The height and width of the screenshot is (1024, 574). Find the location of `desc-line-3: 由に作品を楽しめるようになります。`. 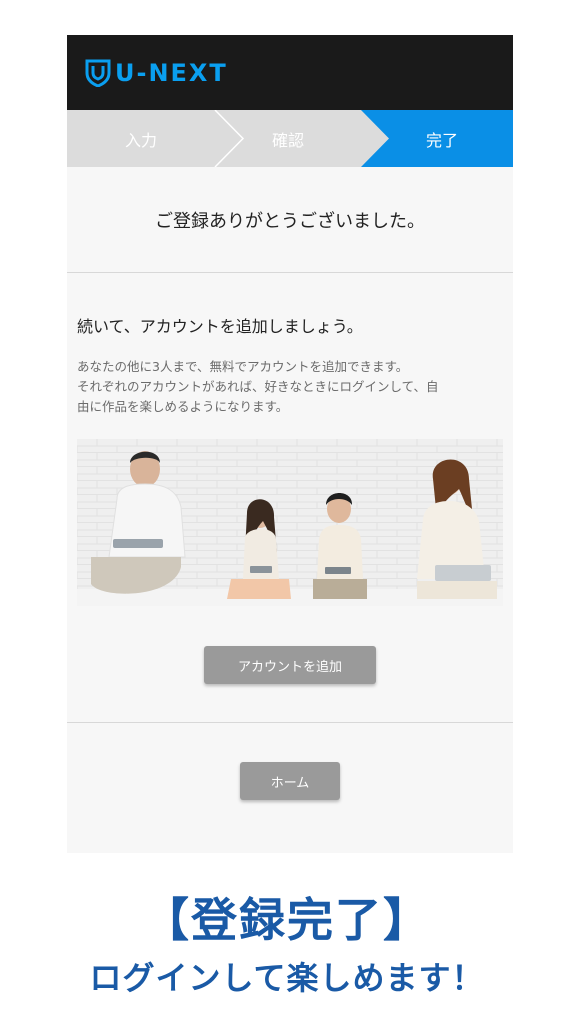

desc-line-3: 由に作品を楽しめるようになります。 is located at coordinates (183, 406).